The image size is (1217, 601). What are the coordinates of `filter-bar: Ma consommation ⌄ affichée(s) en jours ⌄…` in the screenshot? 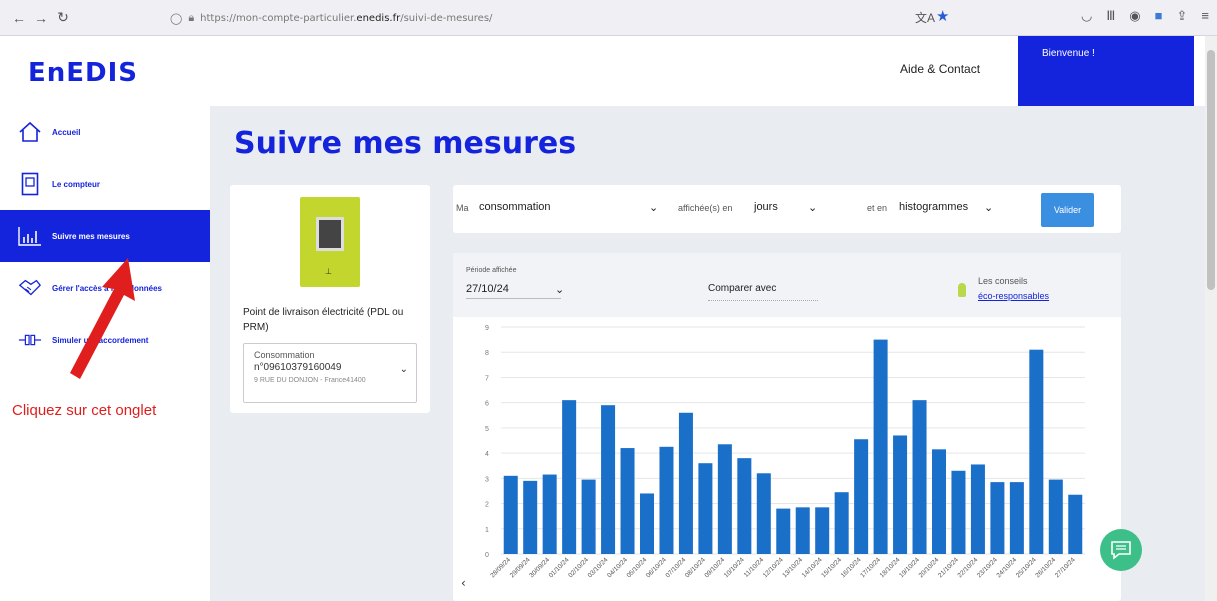 It's located at (787, 209).